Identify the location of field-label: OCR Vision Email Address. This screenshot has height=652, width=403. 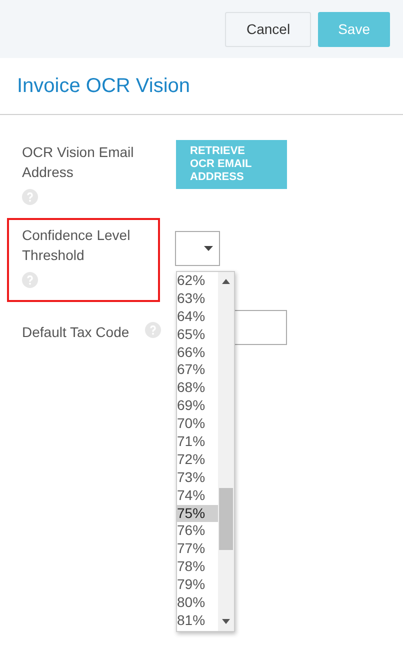
(78, 162).